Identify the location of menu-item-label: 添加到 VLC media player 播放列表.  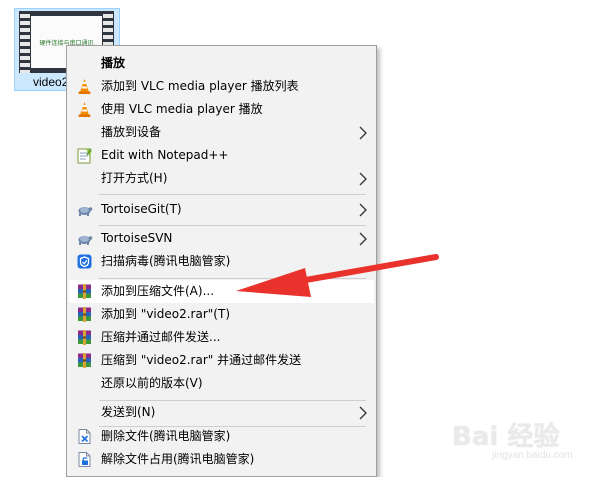
(200, 86).